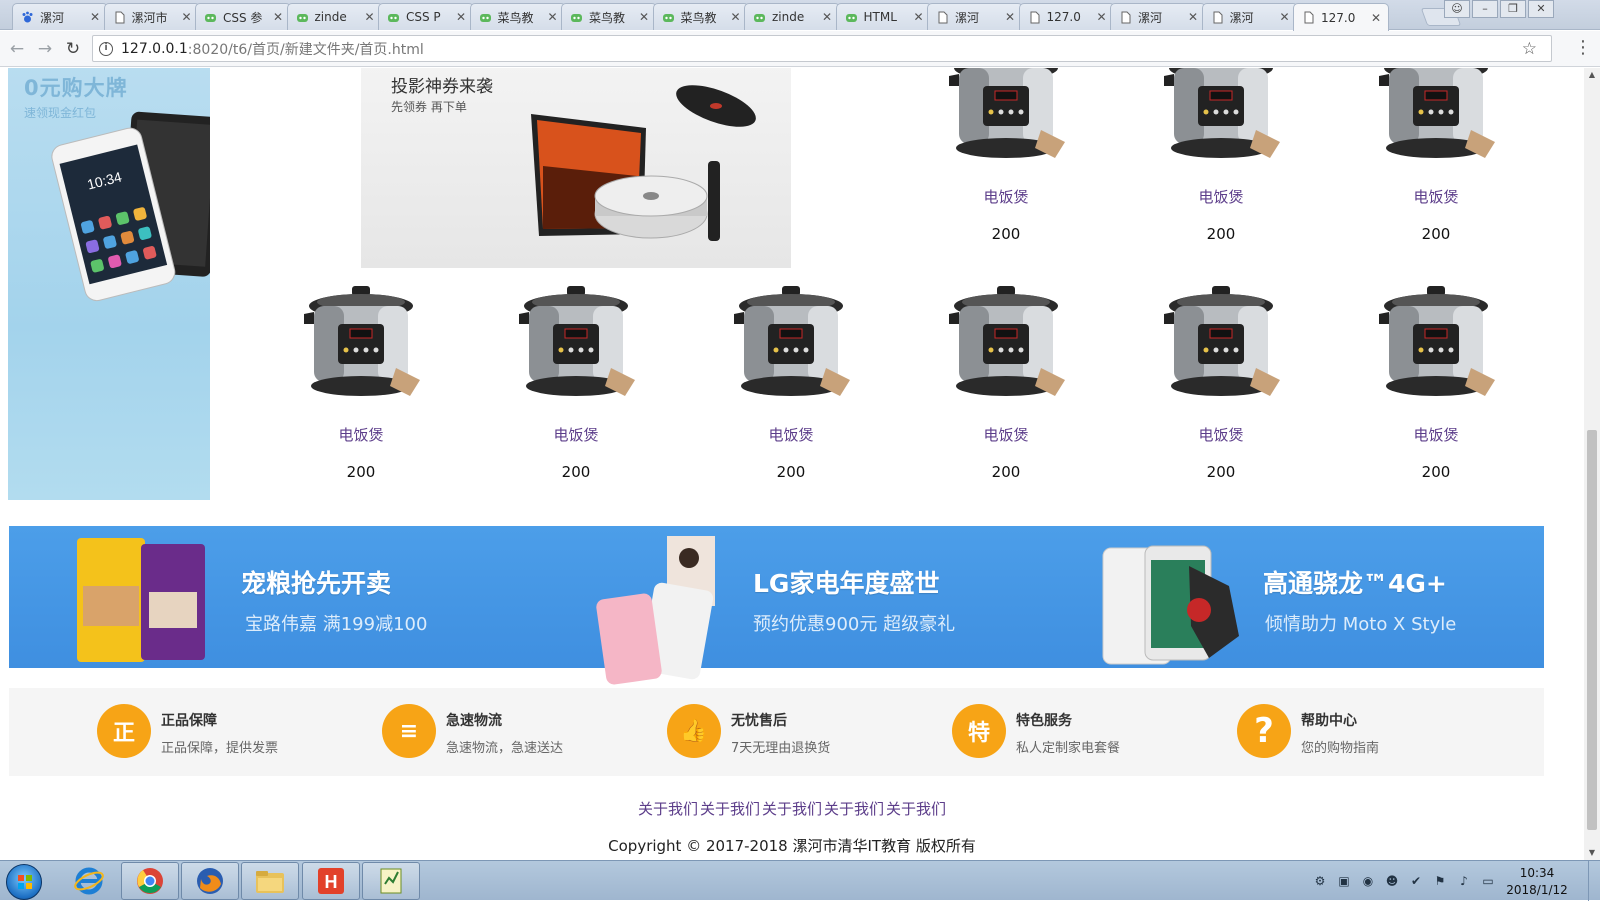 The height and width of the screenshot is (905, 1600). I want to click on taskbar-hbuilder: H, so click(331, 881).